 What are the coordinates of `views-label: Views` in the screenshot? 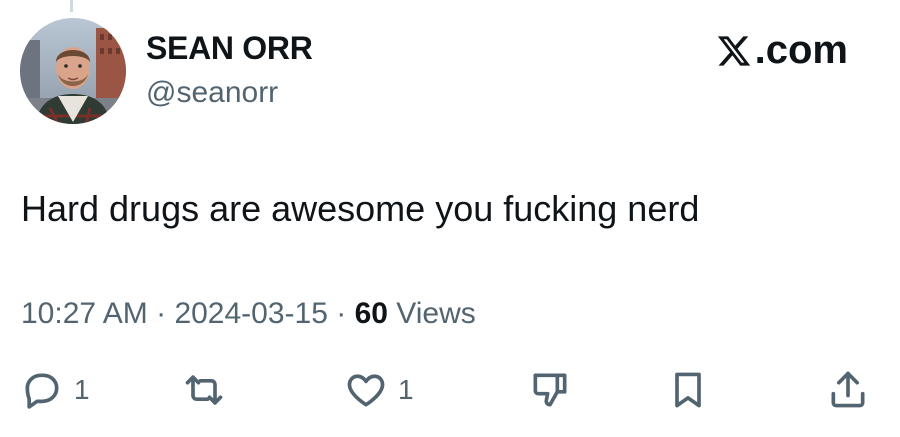 It's located at (431, 313).